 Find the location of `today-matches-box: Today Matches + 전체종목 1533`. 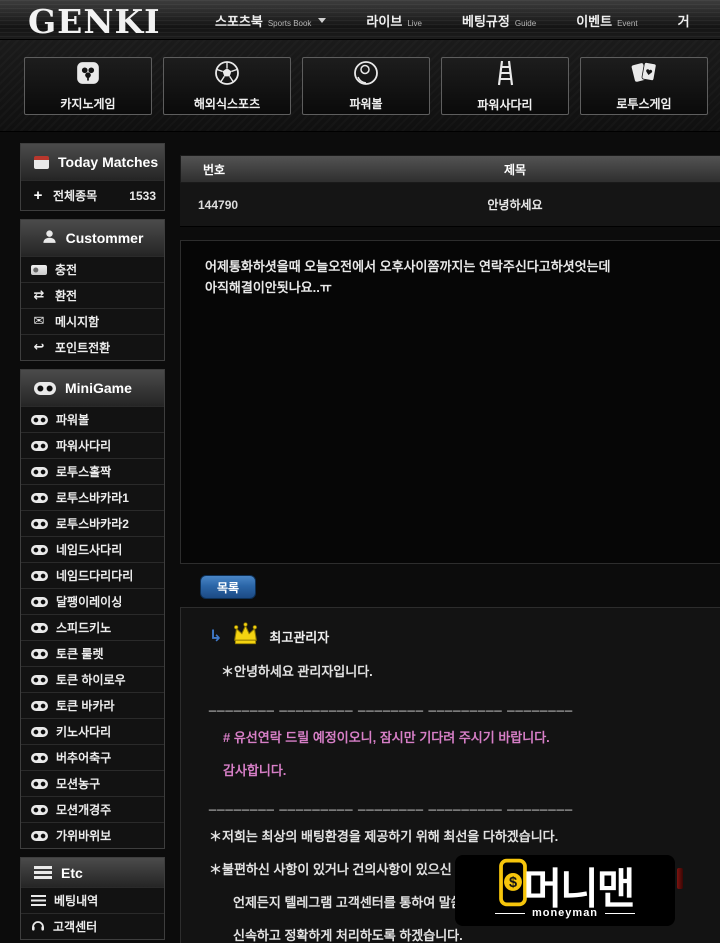

today-matches-box: Today Matches + 전체종목 1533 is located at coordinates (92, 177).